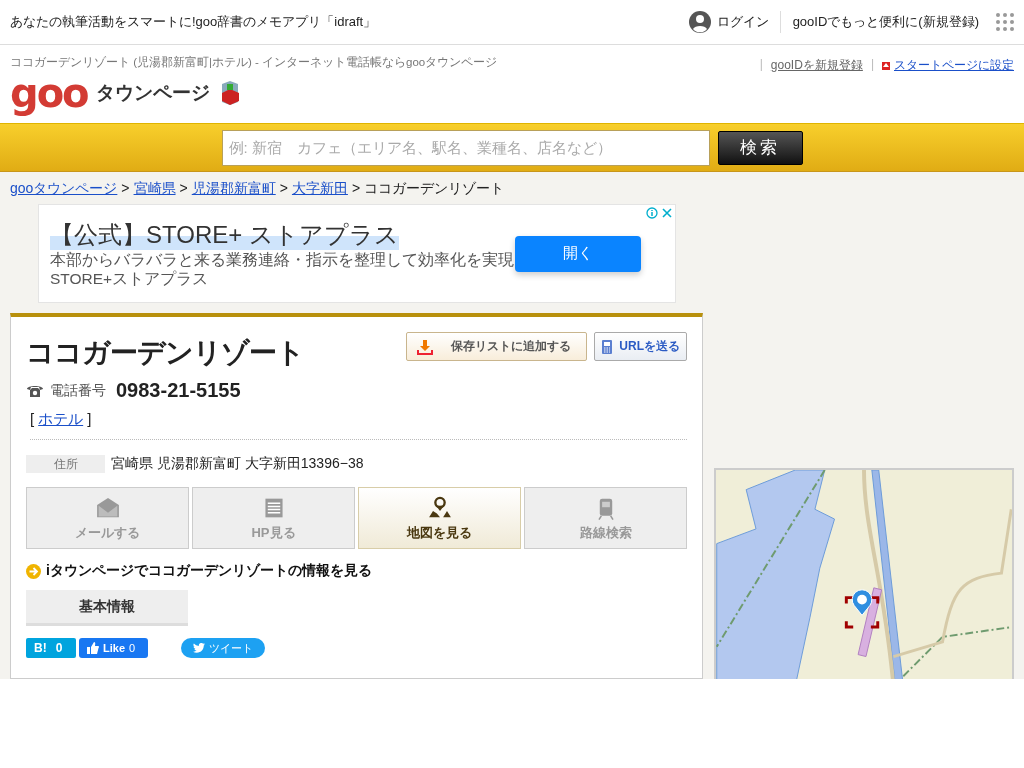 This screenshot has height=768, width=1024. I want to click on address-text: 宮崎県 児湯郡新富町 大字新田13396−38, so click(237, 464).